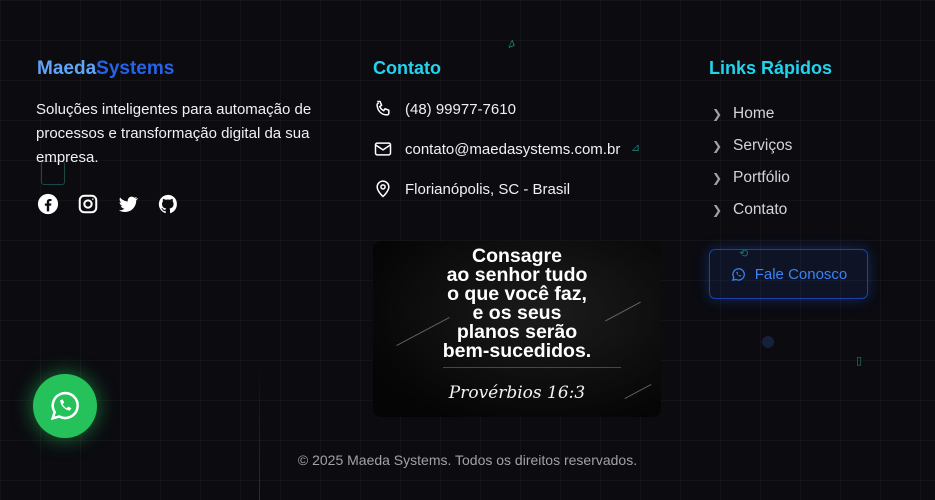  What do you see at coordinates (407, 68) in the screenshot?
I see `contact-heading: Contato` at bounding box center [407, 68].